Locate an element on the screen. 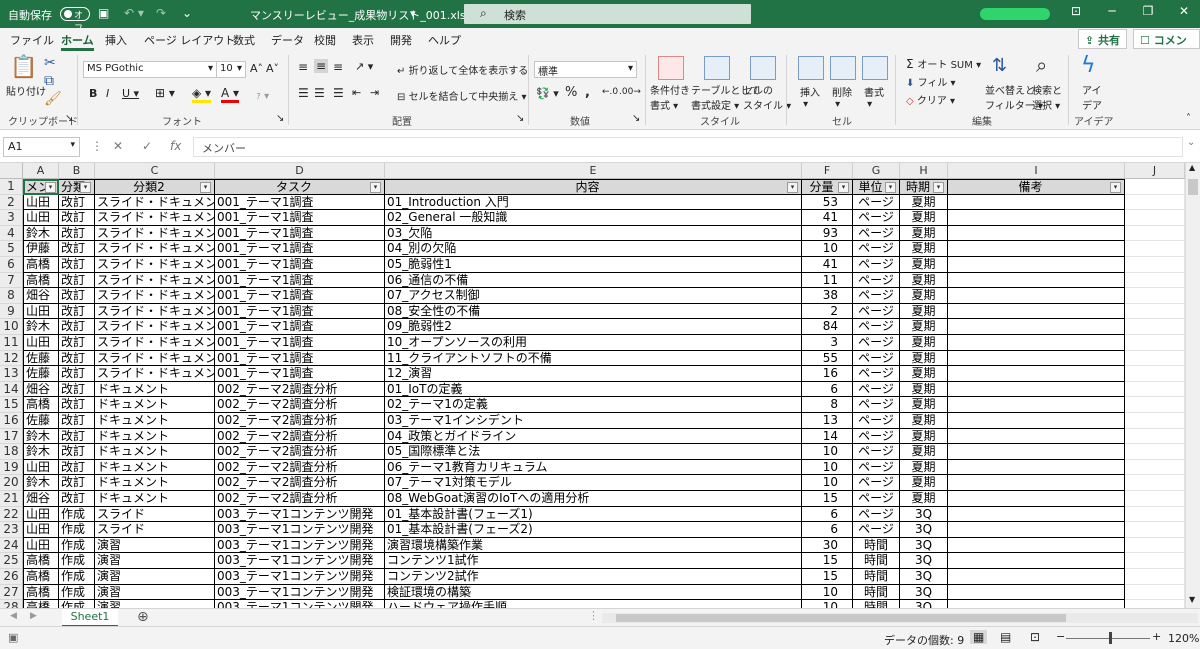  table-cell: 畑谷 is located at coordinates (41, 499).